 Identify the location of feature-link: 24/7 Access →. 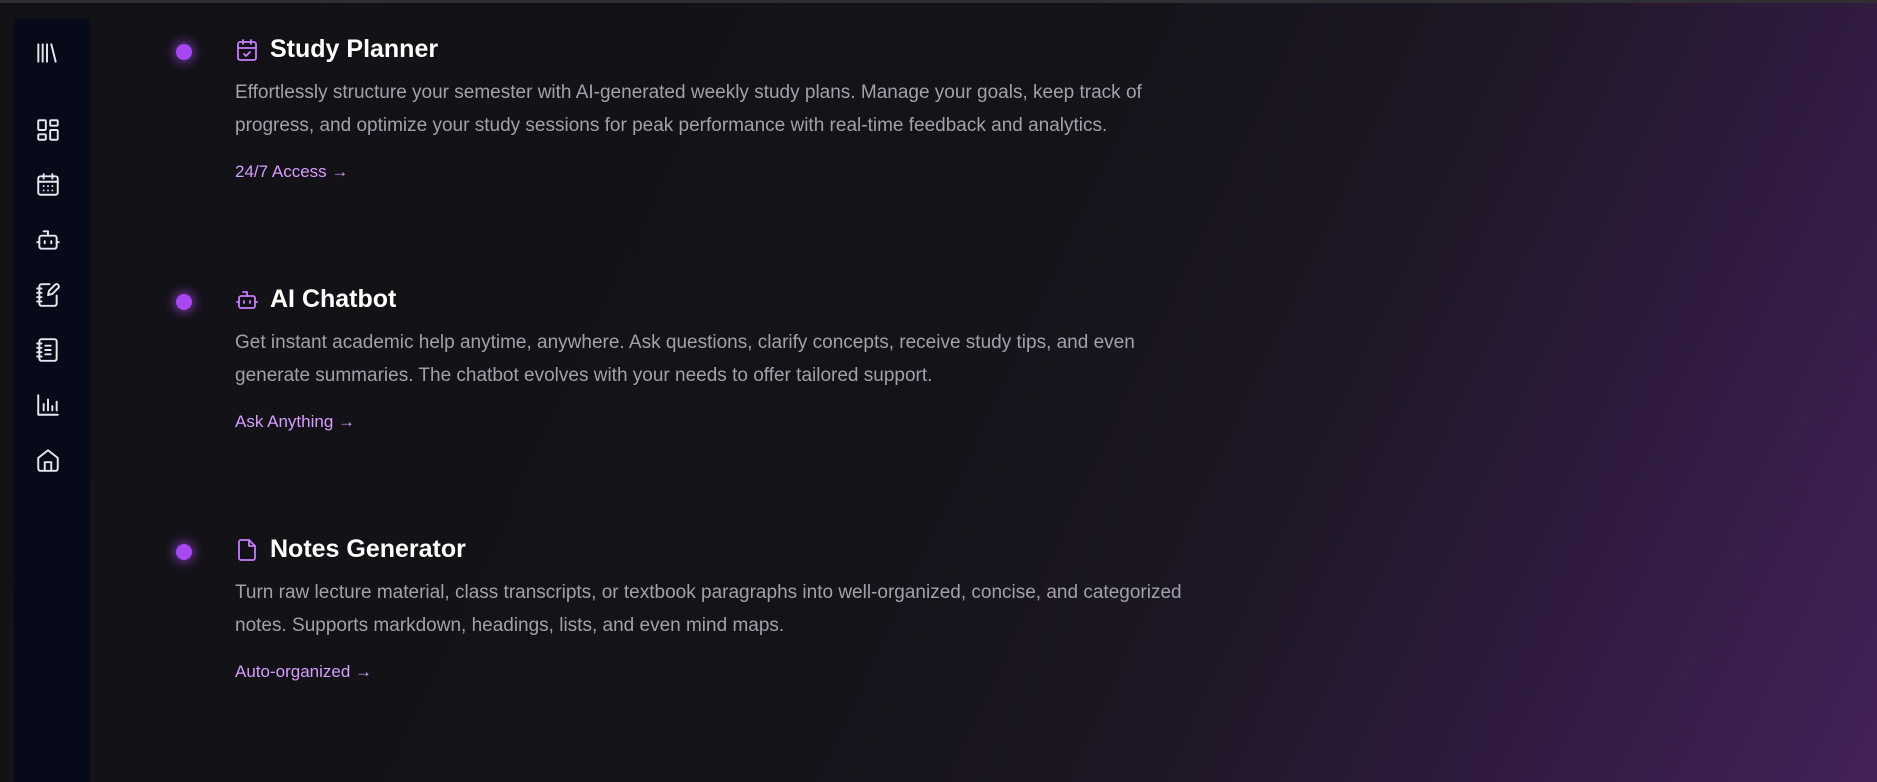
(291, 172).